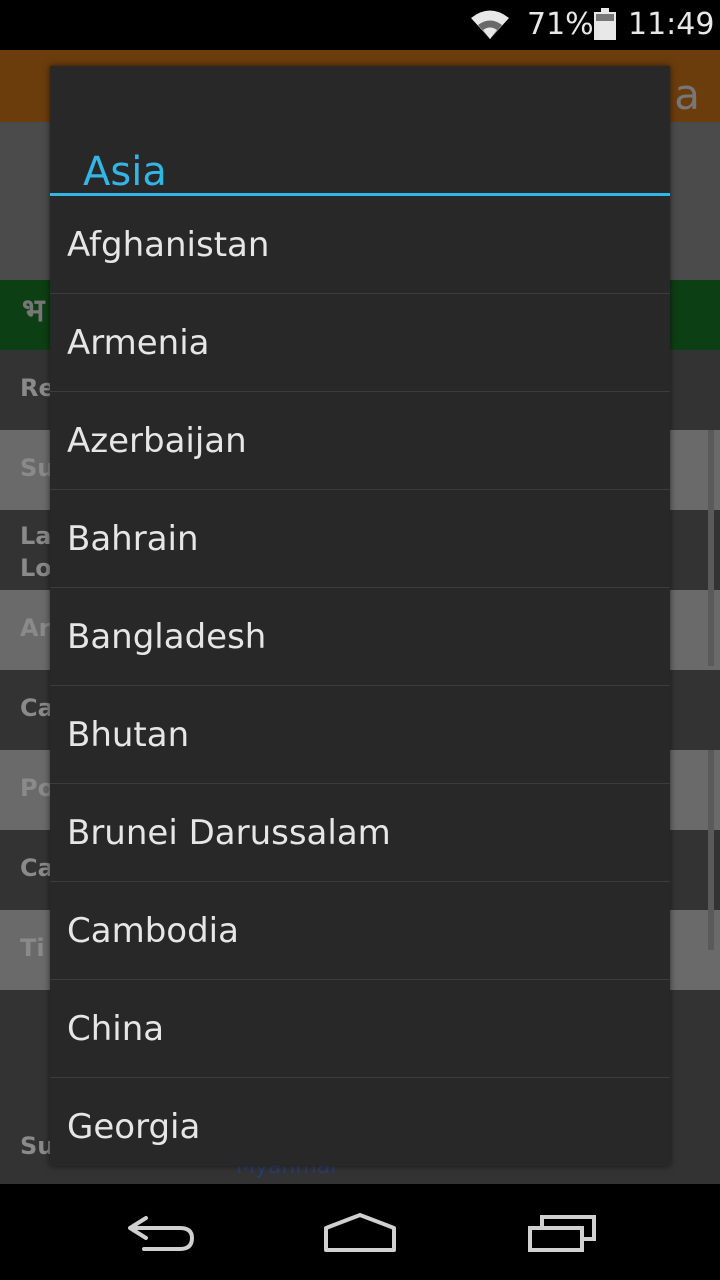 Image resolution: width=720 pixels, height=1280 pixels. I want to click on list-item-brunei-darussalam: Brunei Darussalam, so click(360, 833).